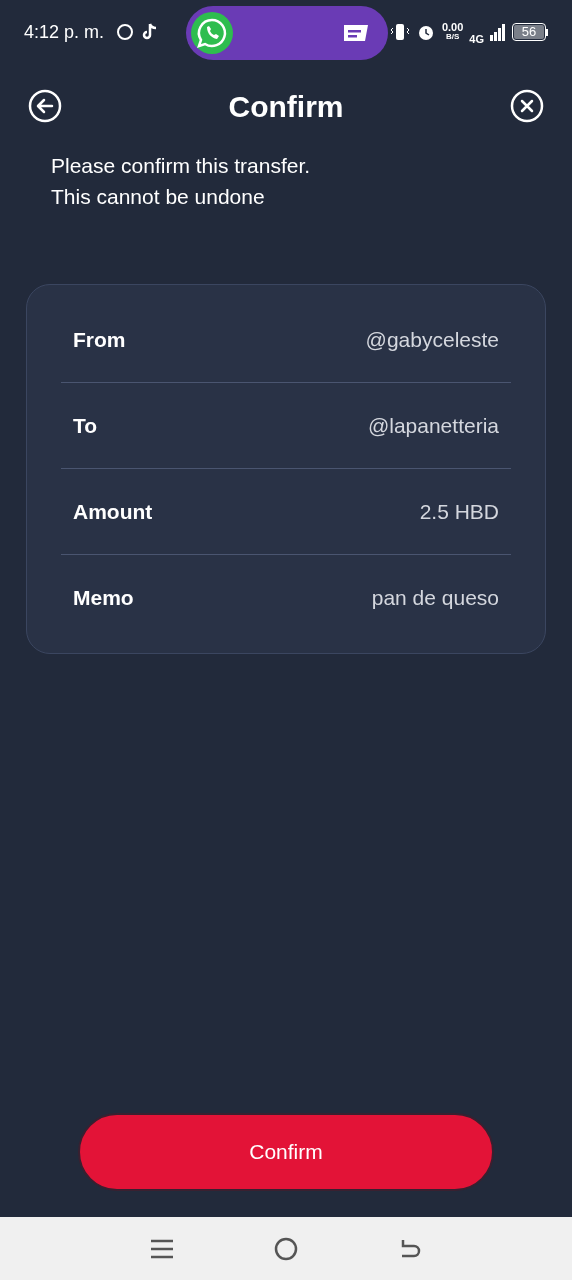 The image size is (572, 1280). Describe the element at coordinates (112, 511) in the screenshot. I see `detail-label: Amount` at that location.